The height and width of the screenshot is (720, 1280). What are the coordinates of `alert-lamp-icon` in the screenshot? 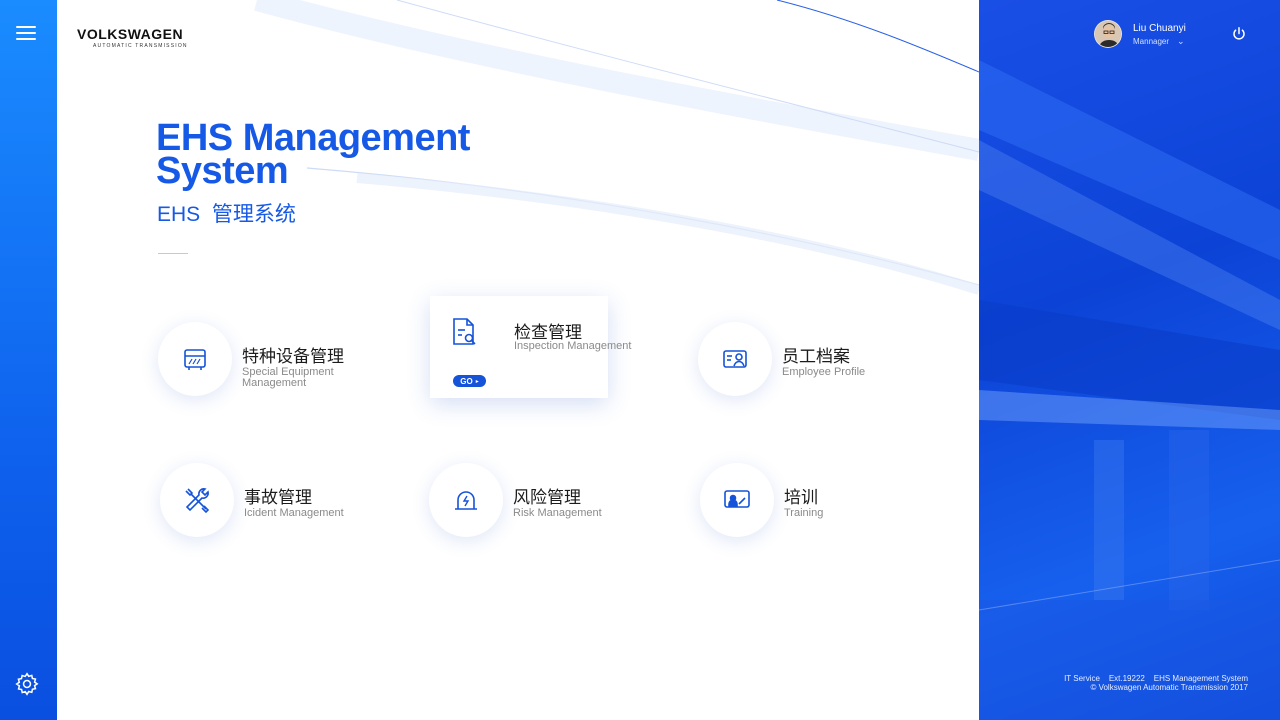 It's located at (466, 500).